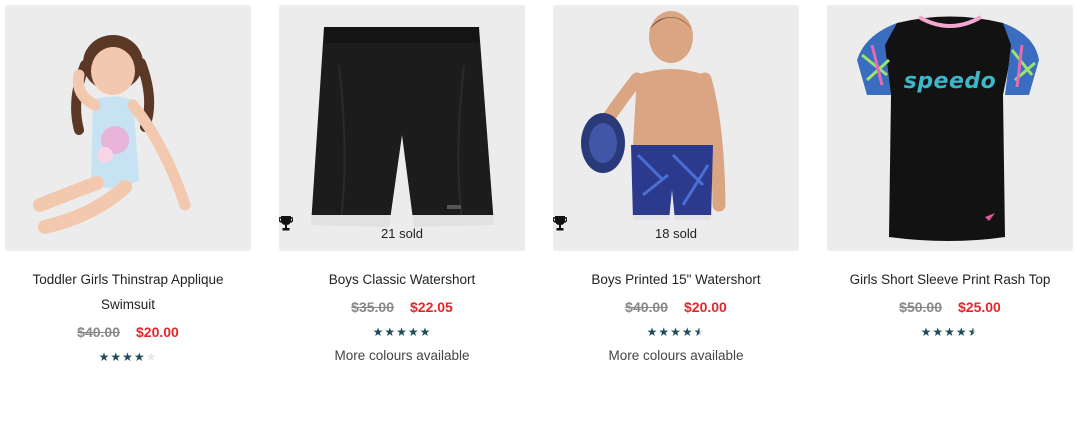  Describe the element at coordinates (431, 307) in the screenshot. I see `sale-price: $22.05` at that location.